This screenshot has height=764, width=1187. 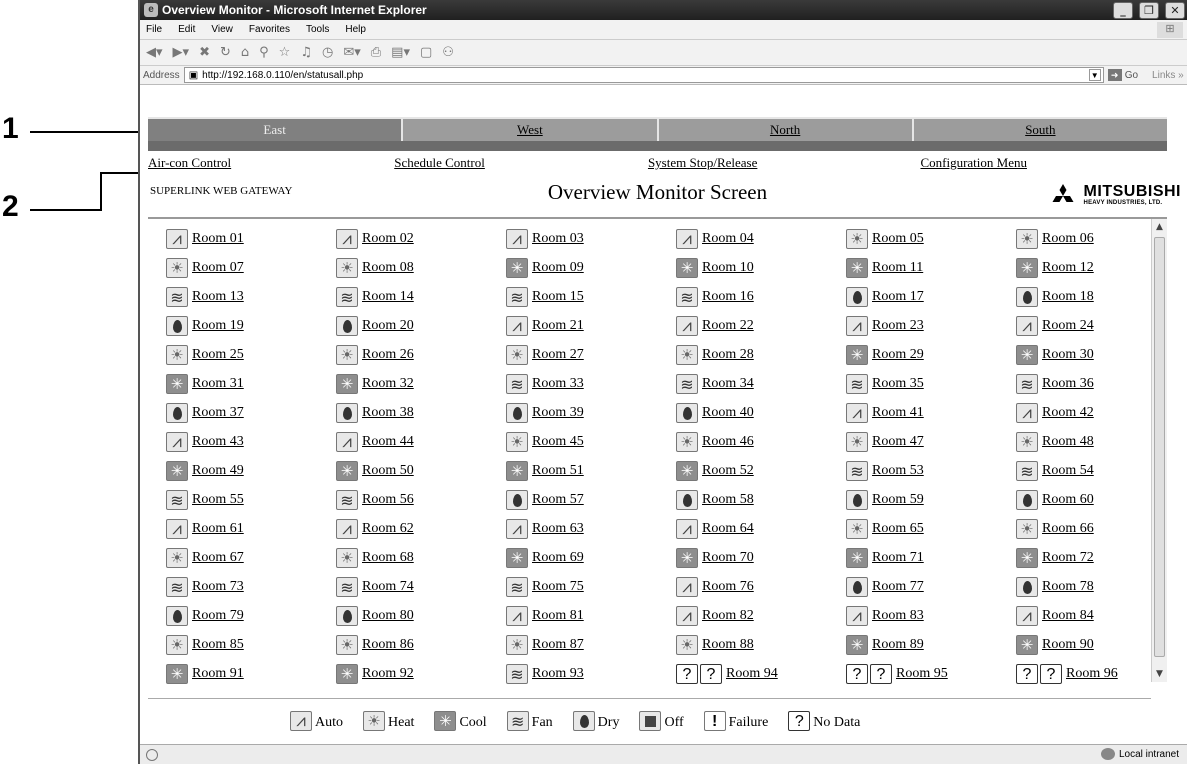 I want to click on menu-edit: Edit, so click(x=186, y=29).